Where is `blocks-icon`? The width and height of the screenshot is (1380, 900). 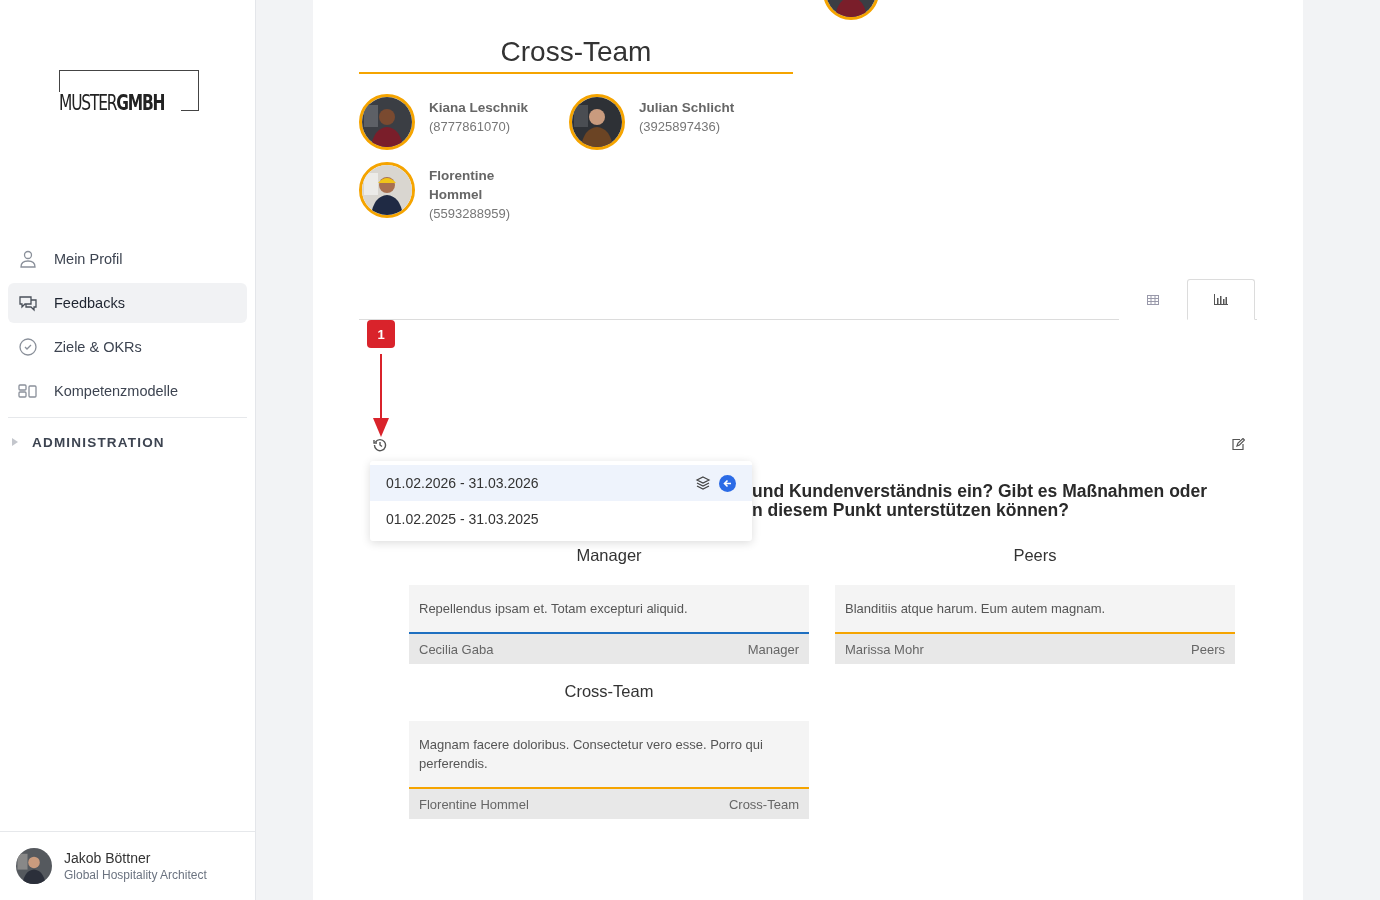
blocks-icon is located at coordinates (28, 391).